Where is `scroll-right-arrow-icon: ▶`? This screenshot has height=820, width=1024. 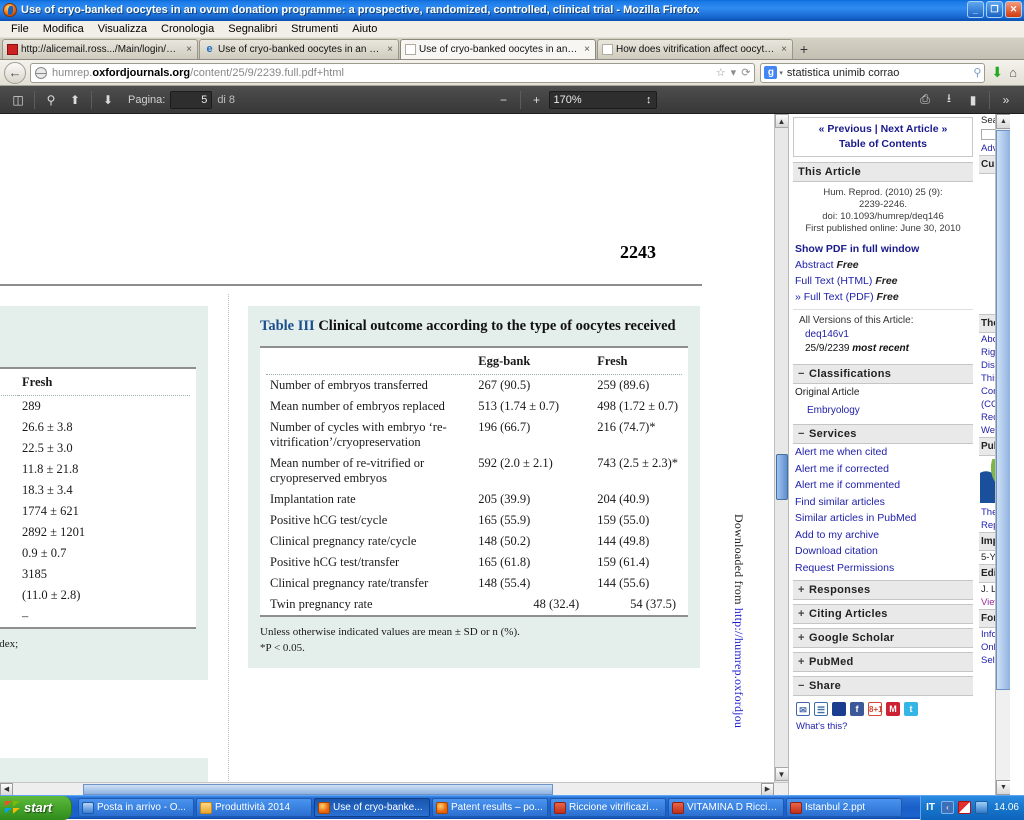 scroll-right-arrow-icon: ▶ is located at coordinates (767, 789).